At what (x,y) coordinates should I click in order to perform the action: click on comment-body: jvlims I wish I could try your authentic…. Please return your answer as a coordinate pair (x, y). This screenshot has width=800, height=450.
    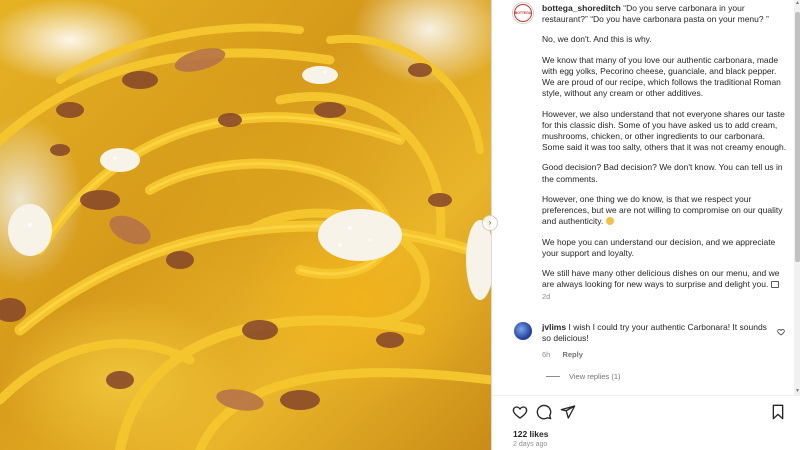
    Looking at the image, I should click on (658, 333).